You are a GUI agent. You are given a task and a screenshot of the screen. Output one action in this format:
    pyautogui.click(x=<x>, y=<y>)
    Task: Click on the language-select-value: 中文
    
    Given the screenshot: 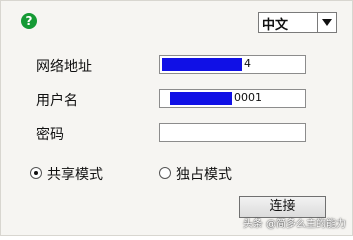 What is the action you would take?
    pyautogui.click(x=275, y=25)
    